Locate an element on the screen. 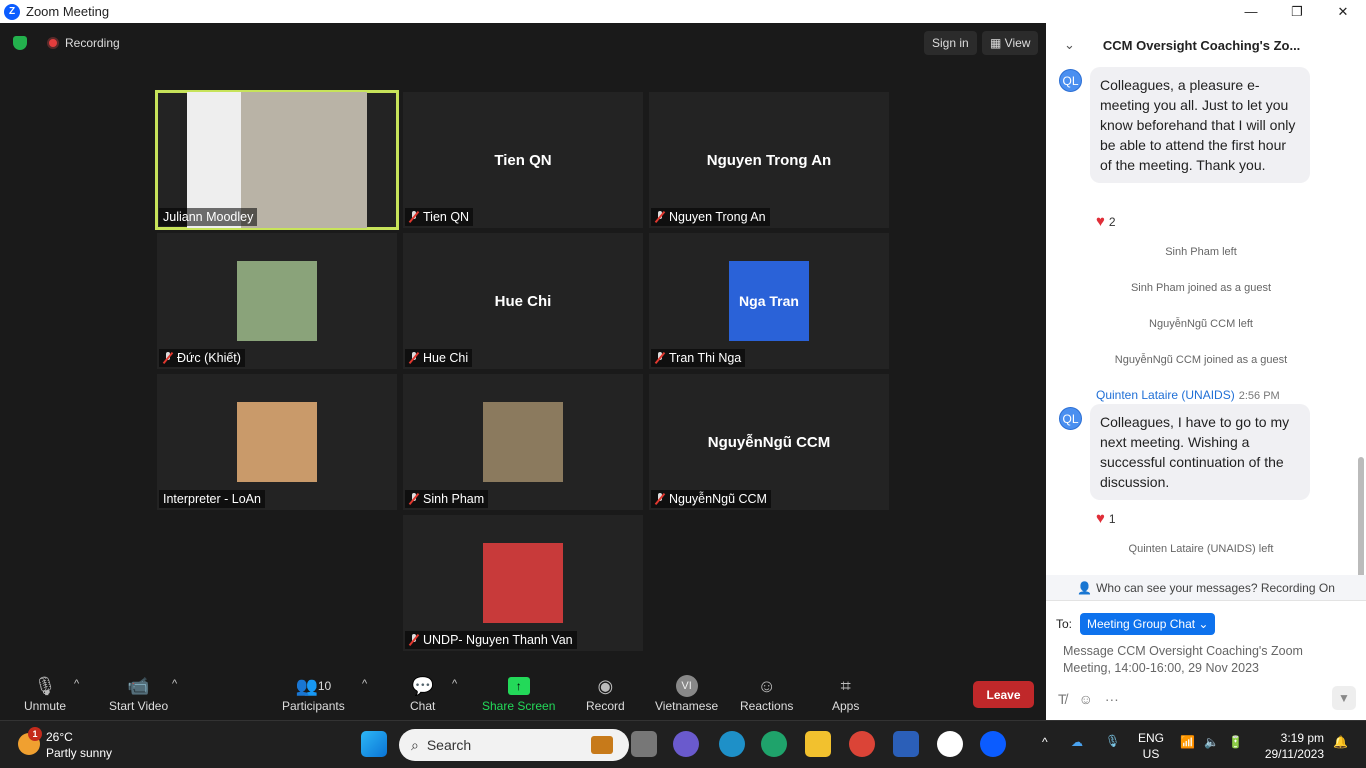  video-tile: NguyễnNgũ CCM NguyễnNgũ CCM is located at coordinates (769, 442).